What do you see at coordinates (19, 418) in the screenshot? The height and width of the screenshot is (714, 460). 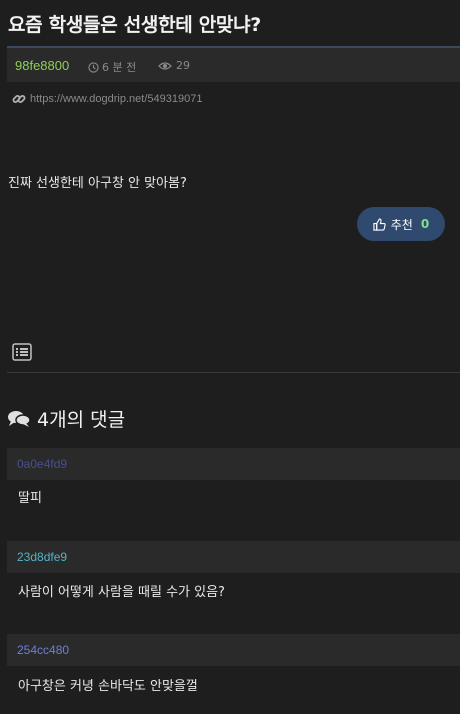 I see `comments-icon` at bounding box center [19, 418].